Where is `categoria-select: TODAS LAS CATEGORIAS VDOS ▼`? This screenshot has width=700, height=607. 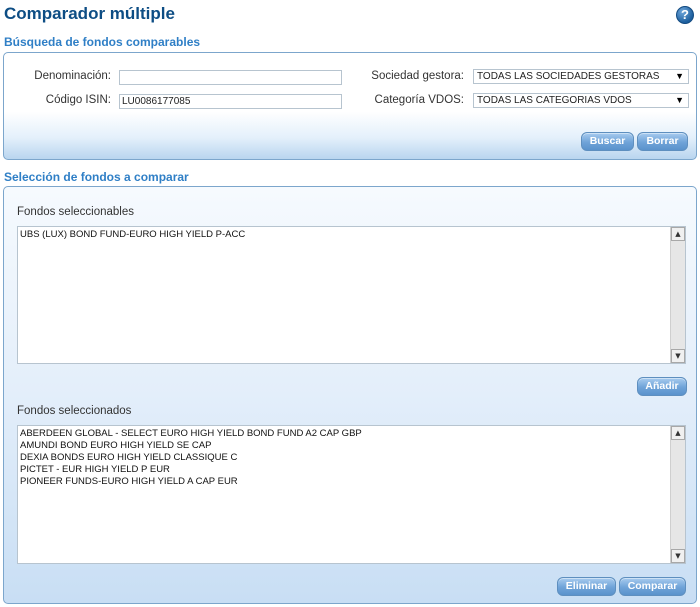 categoria-select: TODAS LAS CATEGORIAS VDOS ▼ is located at coordinates (581, 100).